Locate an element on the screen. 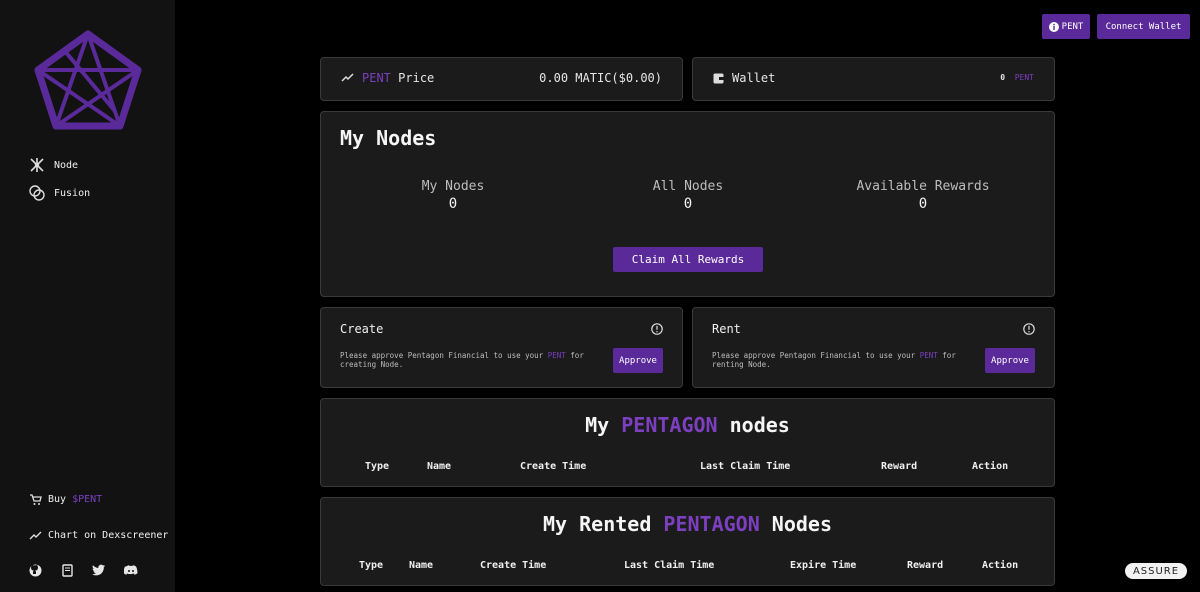  twitter-icon is located at coordinates (99, 570).